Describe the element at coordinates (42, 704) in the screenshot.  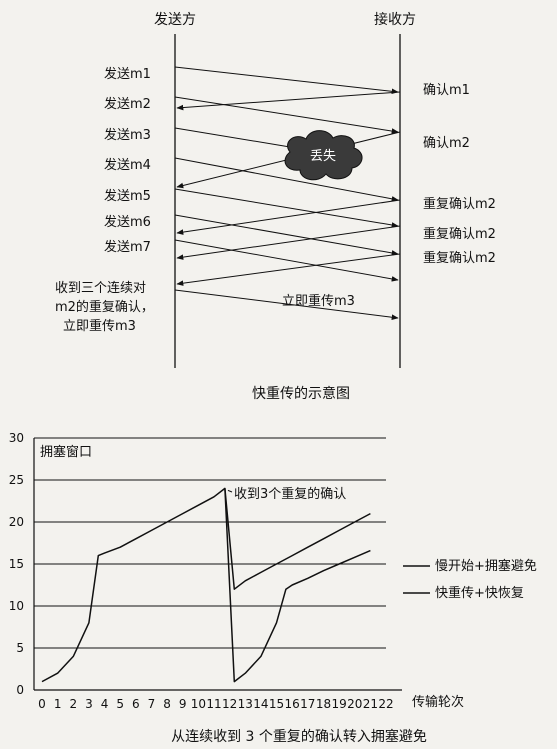
I see `x-tick-0: 0` at that location.